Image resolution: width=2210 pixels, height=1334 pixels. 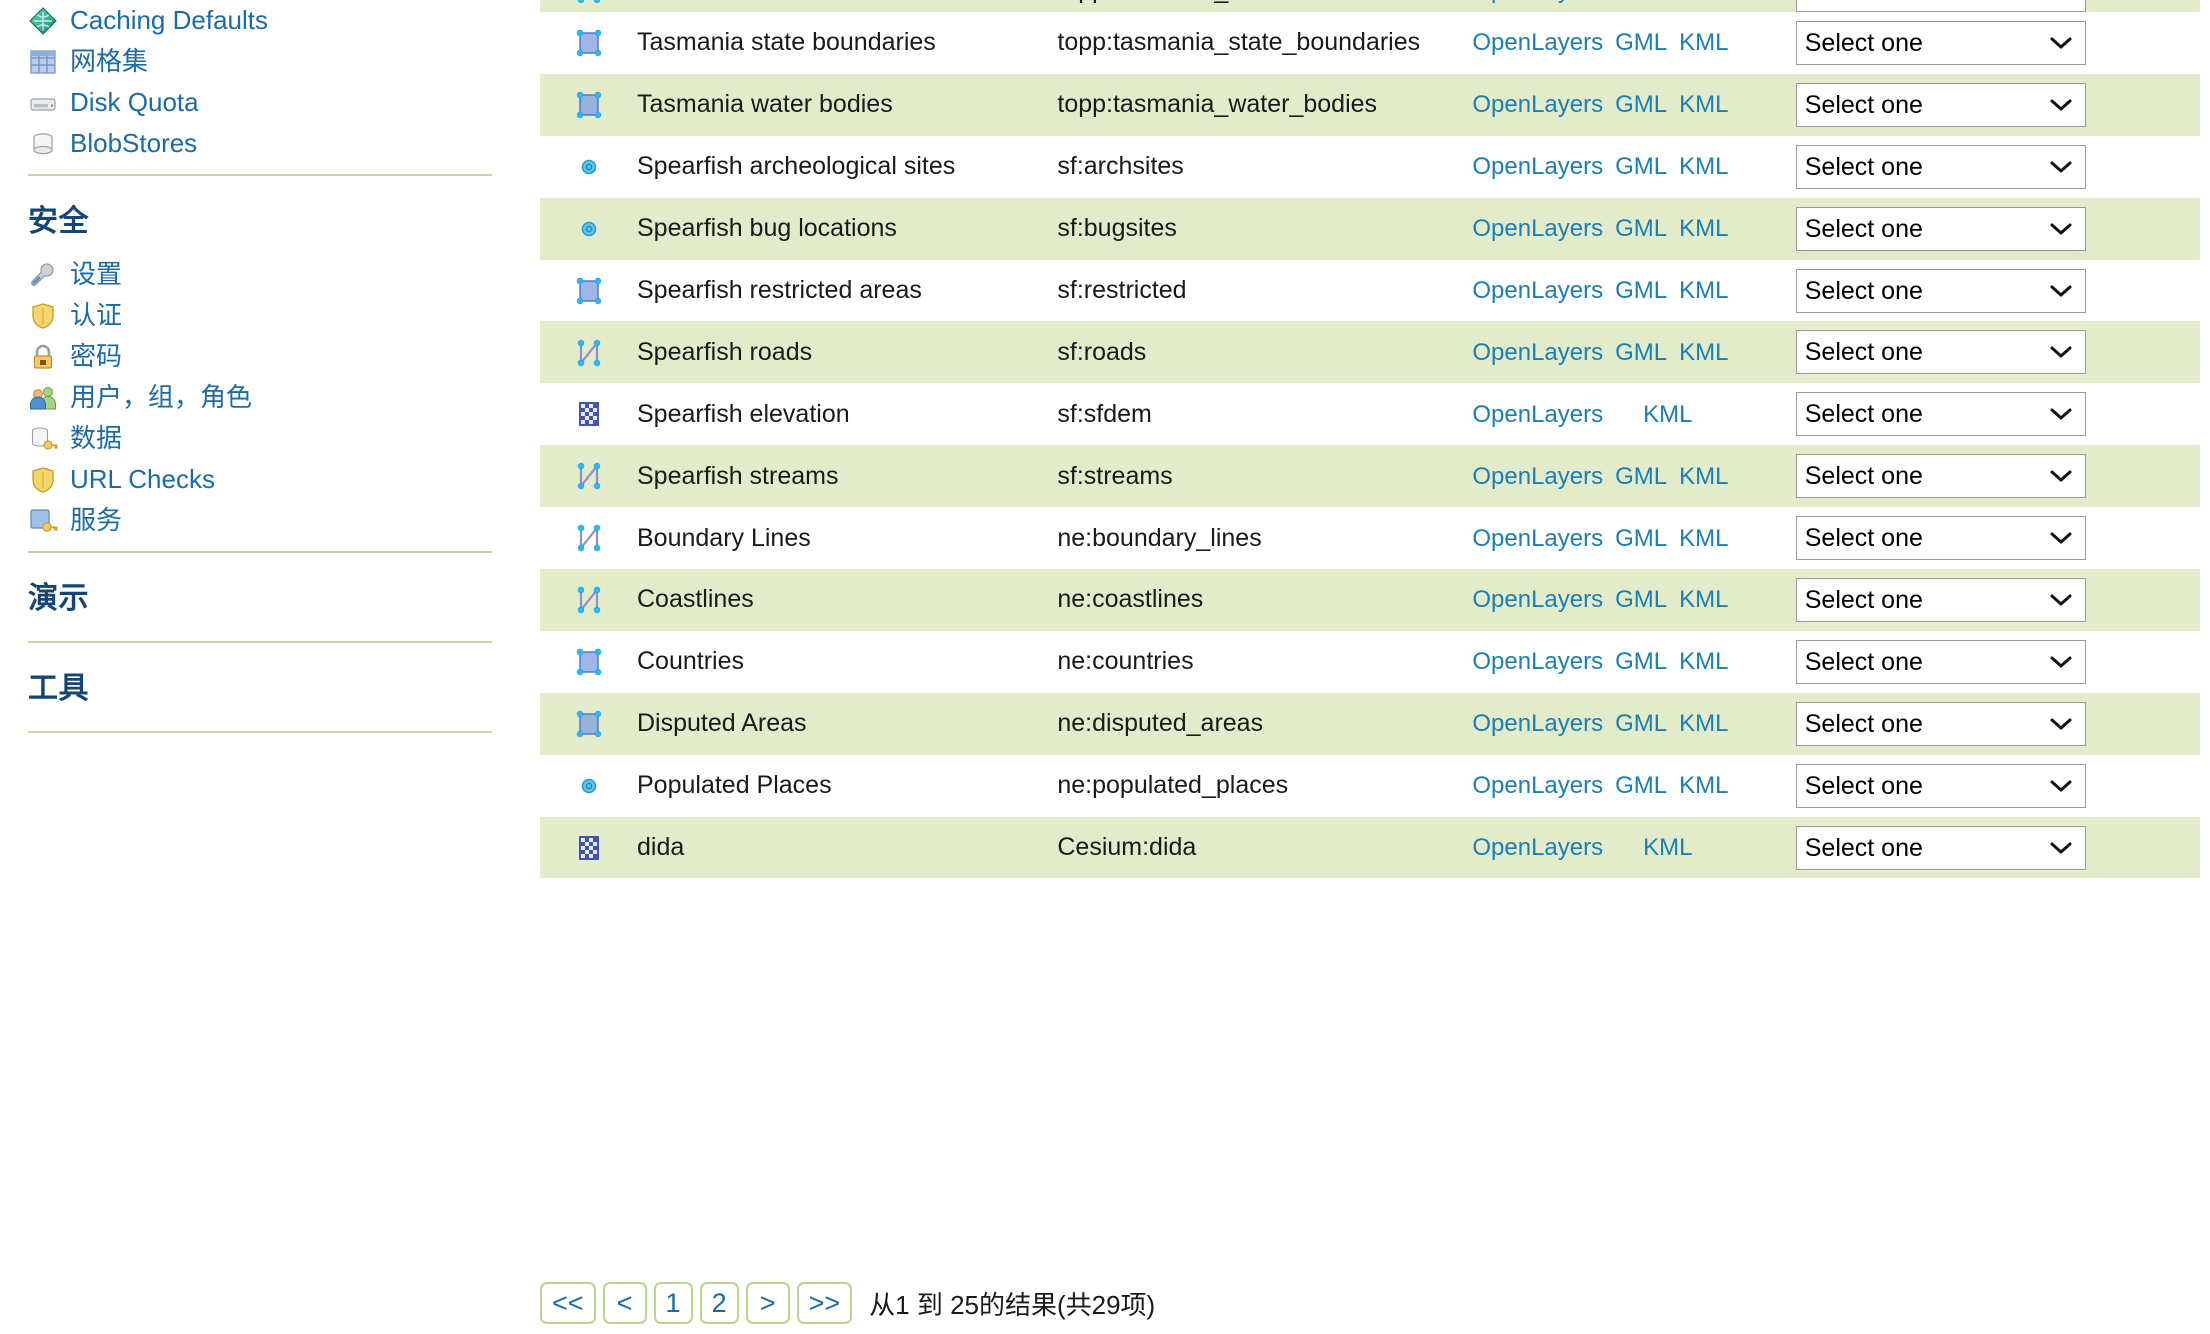 What do you see at coordinates (1115, 475) in the screenshot?
I see `layer-name-cell: sf:streams` at bounding box center [1115, 475].